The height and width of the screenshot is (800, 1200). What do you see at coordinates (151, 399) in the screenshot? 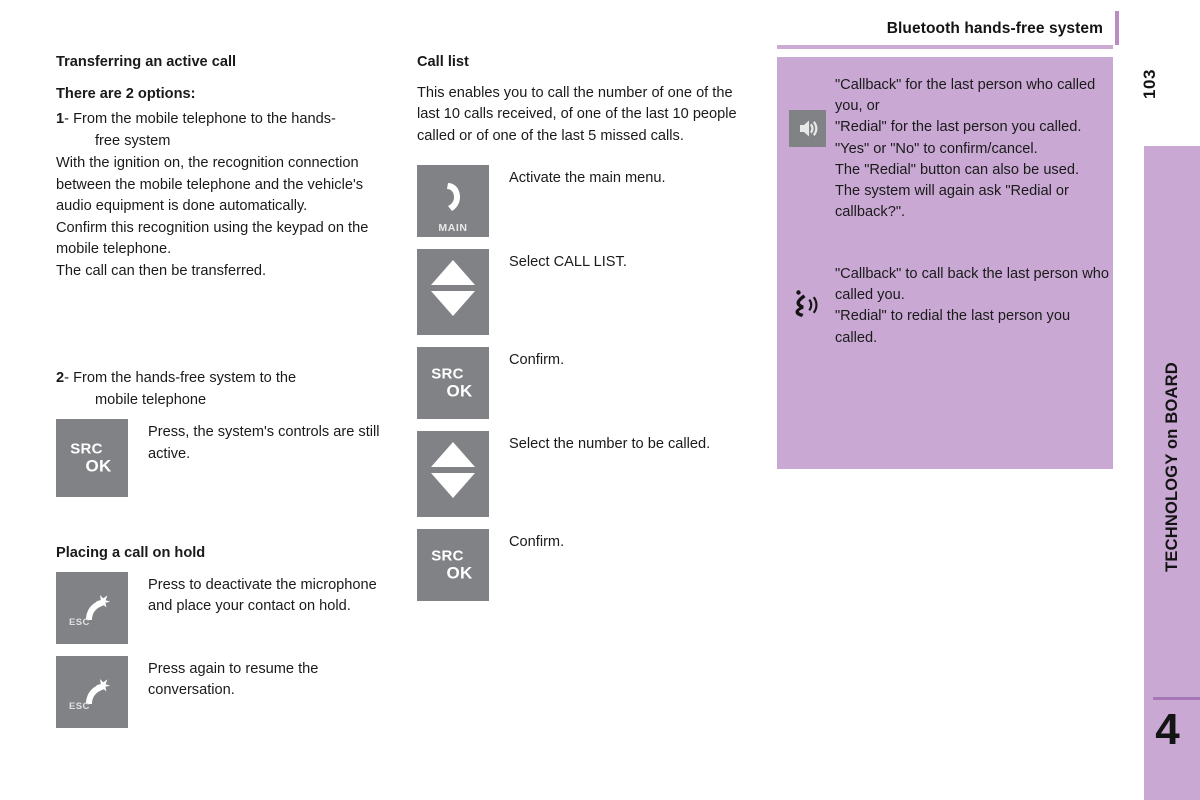
I see `option-2-line2: mobile telephone` at bounding box center [151, 399].